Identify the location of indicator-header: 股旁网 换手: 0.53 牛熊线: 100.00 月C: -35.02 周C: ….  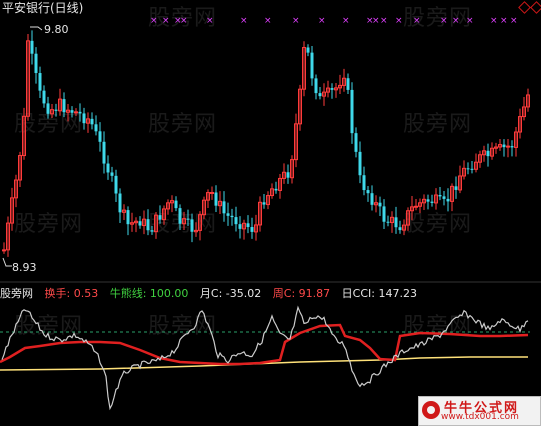
(208, 293).